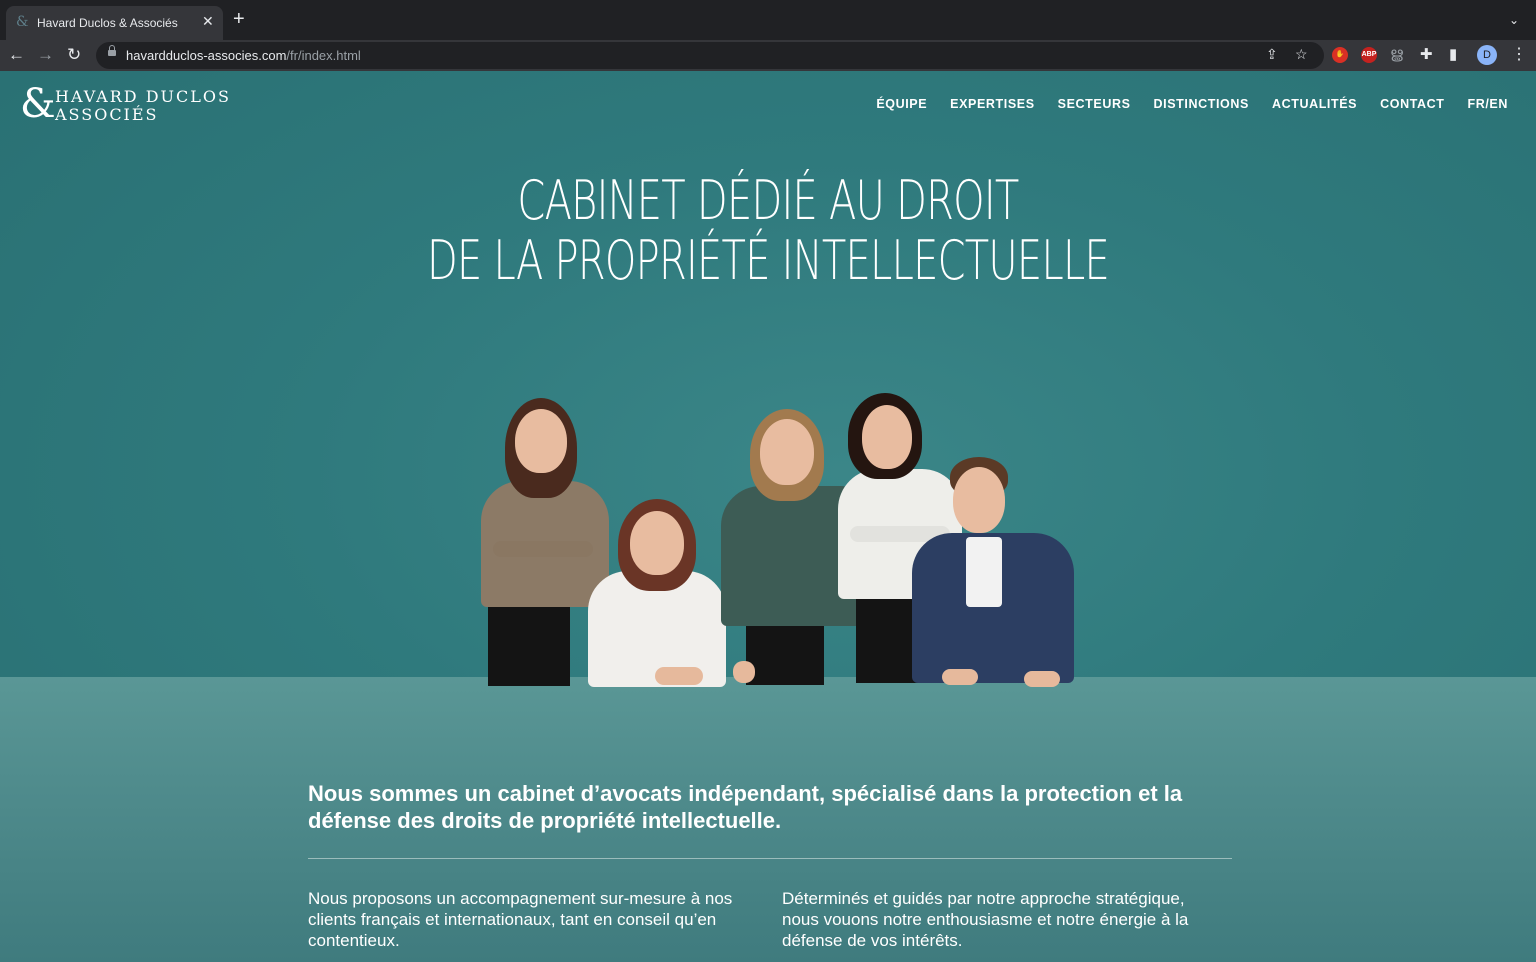 This screenshot has height=962, width=1536. Describe the element at coordinates (768, 20) in the screenshot. I see `browser-tab-strip: & Havard Duclos & Associés ✕ + ⌄` at that location.